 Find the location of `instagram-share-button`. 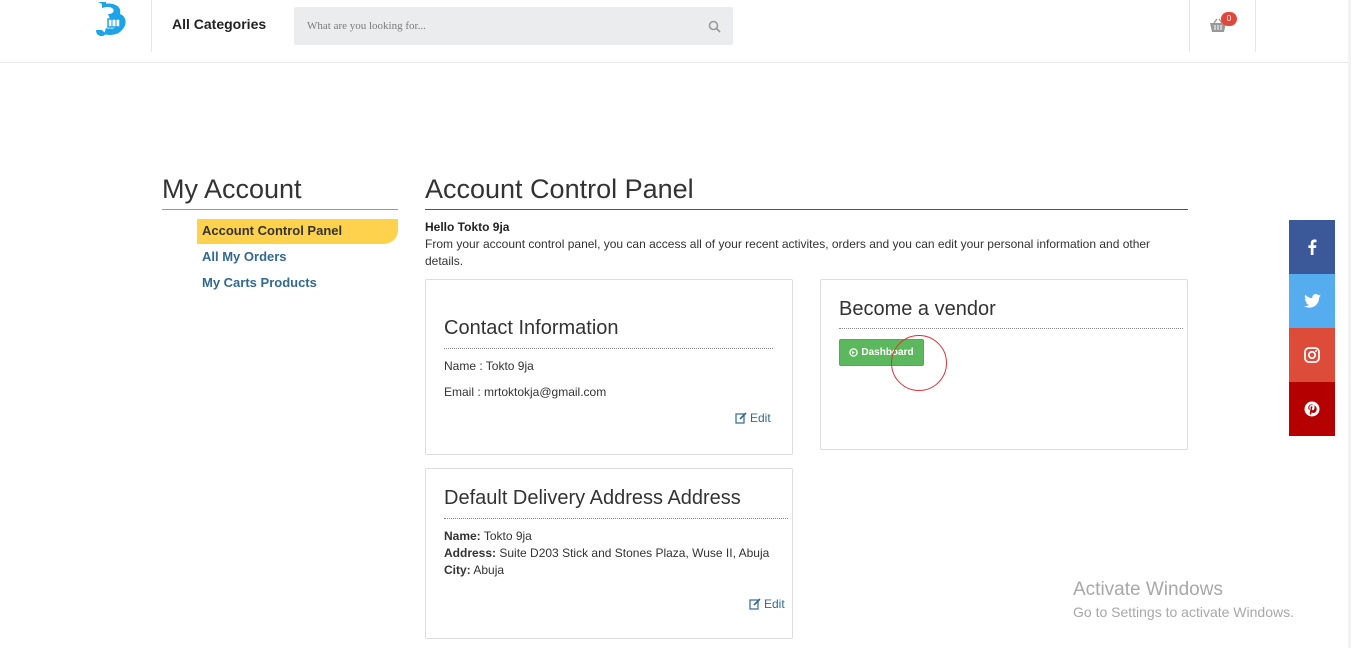

instagram-share-button is located at coordinates (1312, 355).